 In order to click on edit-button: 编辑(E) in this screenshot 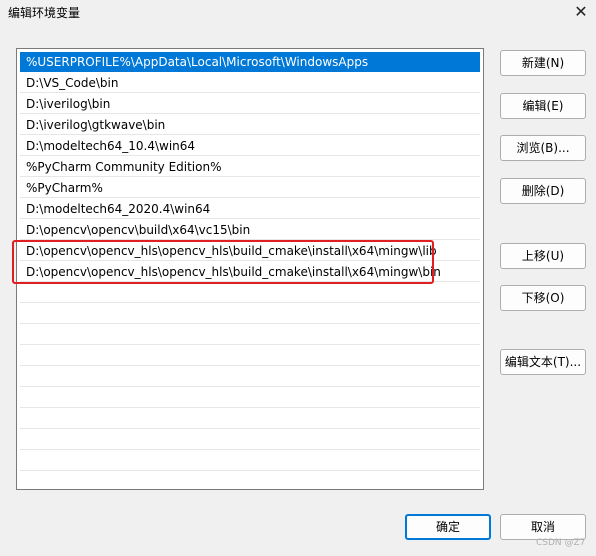, I will do `click(543, 106)`.